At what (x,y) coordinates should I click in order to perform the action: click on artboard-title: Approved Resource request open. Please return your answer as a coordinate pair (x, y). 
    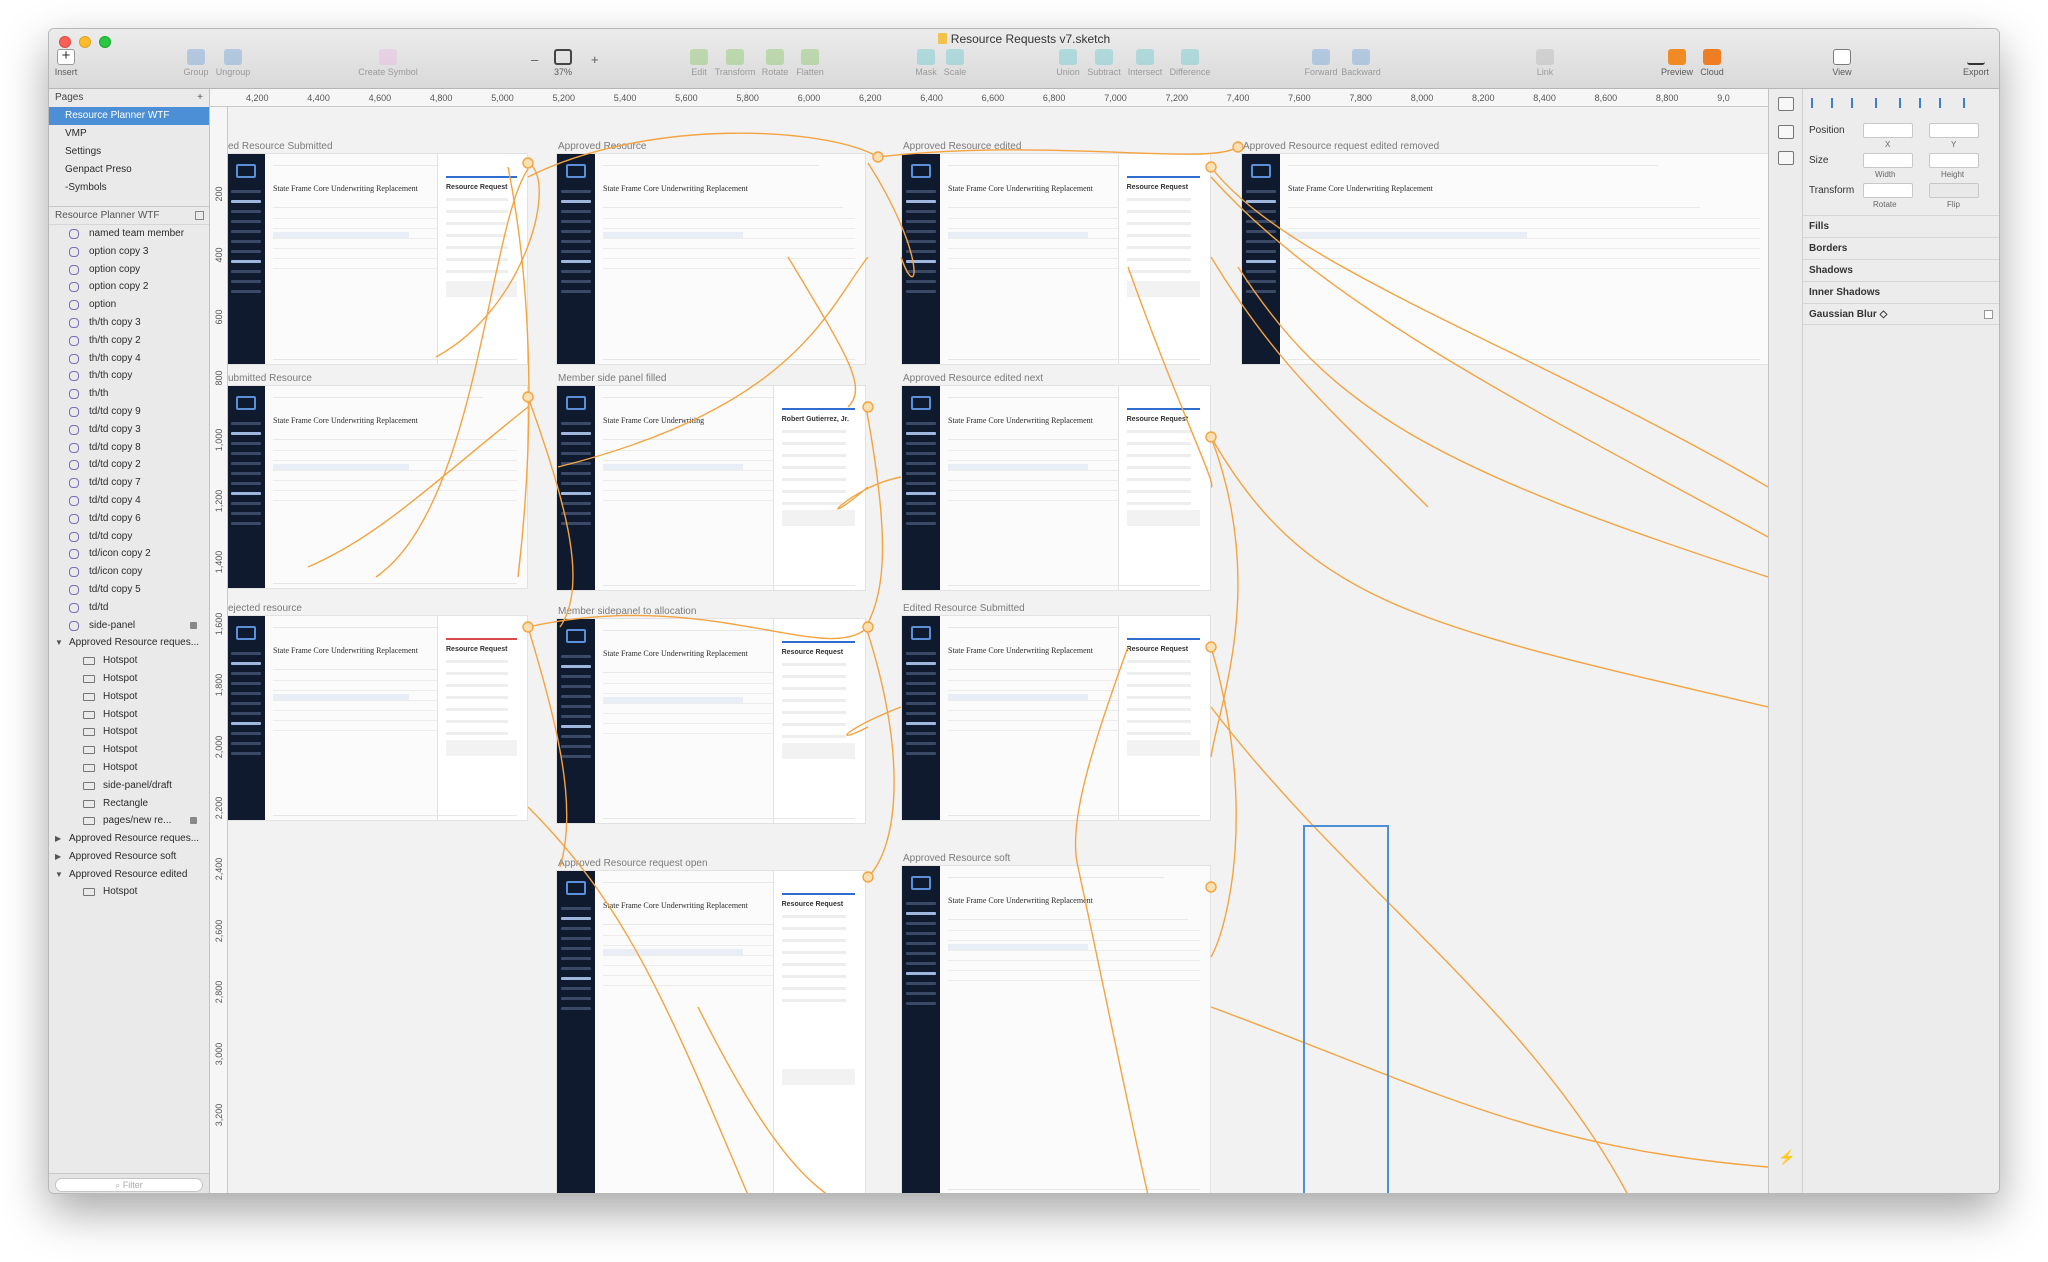
    Looking at the image, I should click on (633, 863).